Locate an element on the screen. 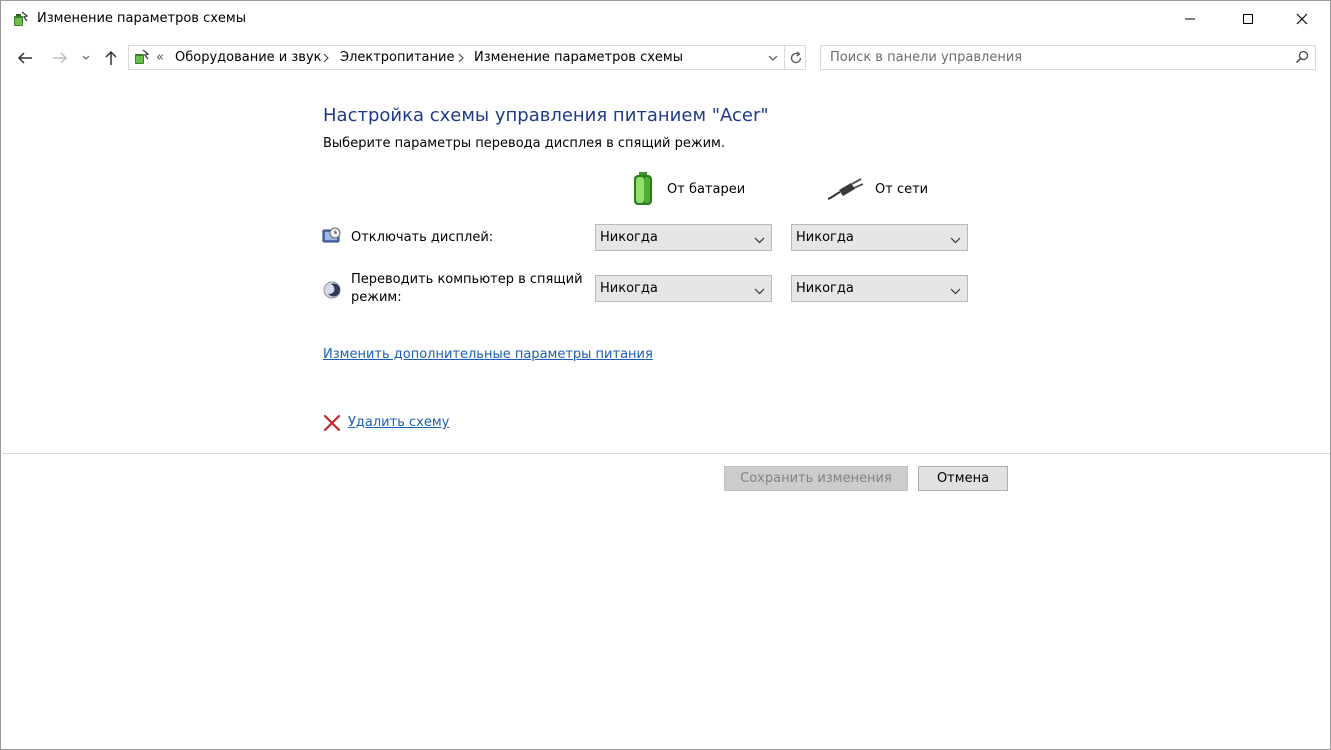  sleep-label-line1: Переводить компьютер в спящий is located at coordinates (467, 279).